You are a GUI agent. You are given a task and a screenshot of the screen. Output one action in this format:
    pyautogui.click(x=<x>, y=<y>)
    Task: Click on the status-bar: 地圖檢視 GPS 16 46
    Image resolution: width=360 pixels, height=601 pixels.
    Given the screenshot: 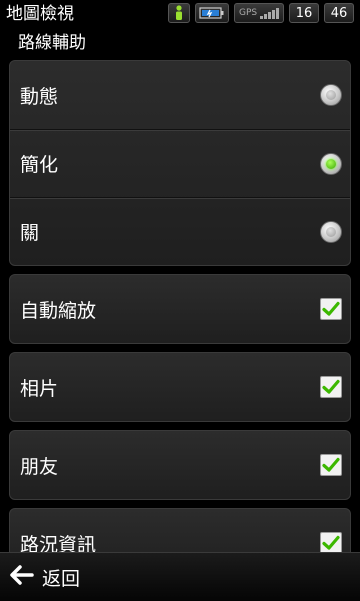 What is the action you would take?
    pyautogui.click(x=180, y=14)
    